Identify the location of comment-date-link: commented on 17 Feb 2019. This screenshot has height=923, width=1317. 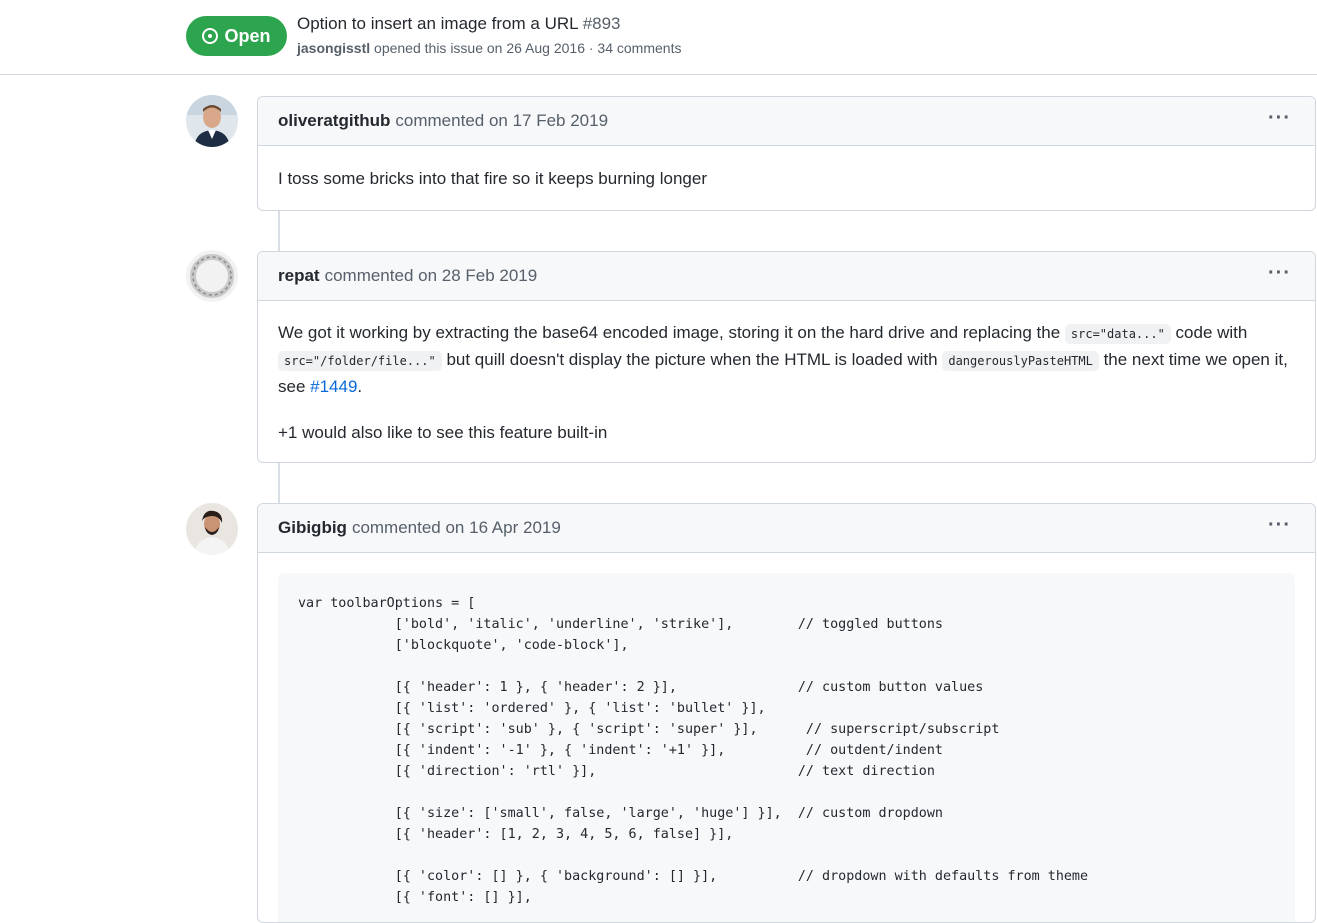
(501, 121).